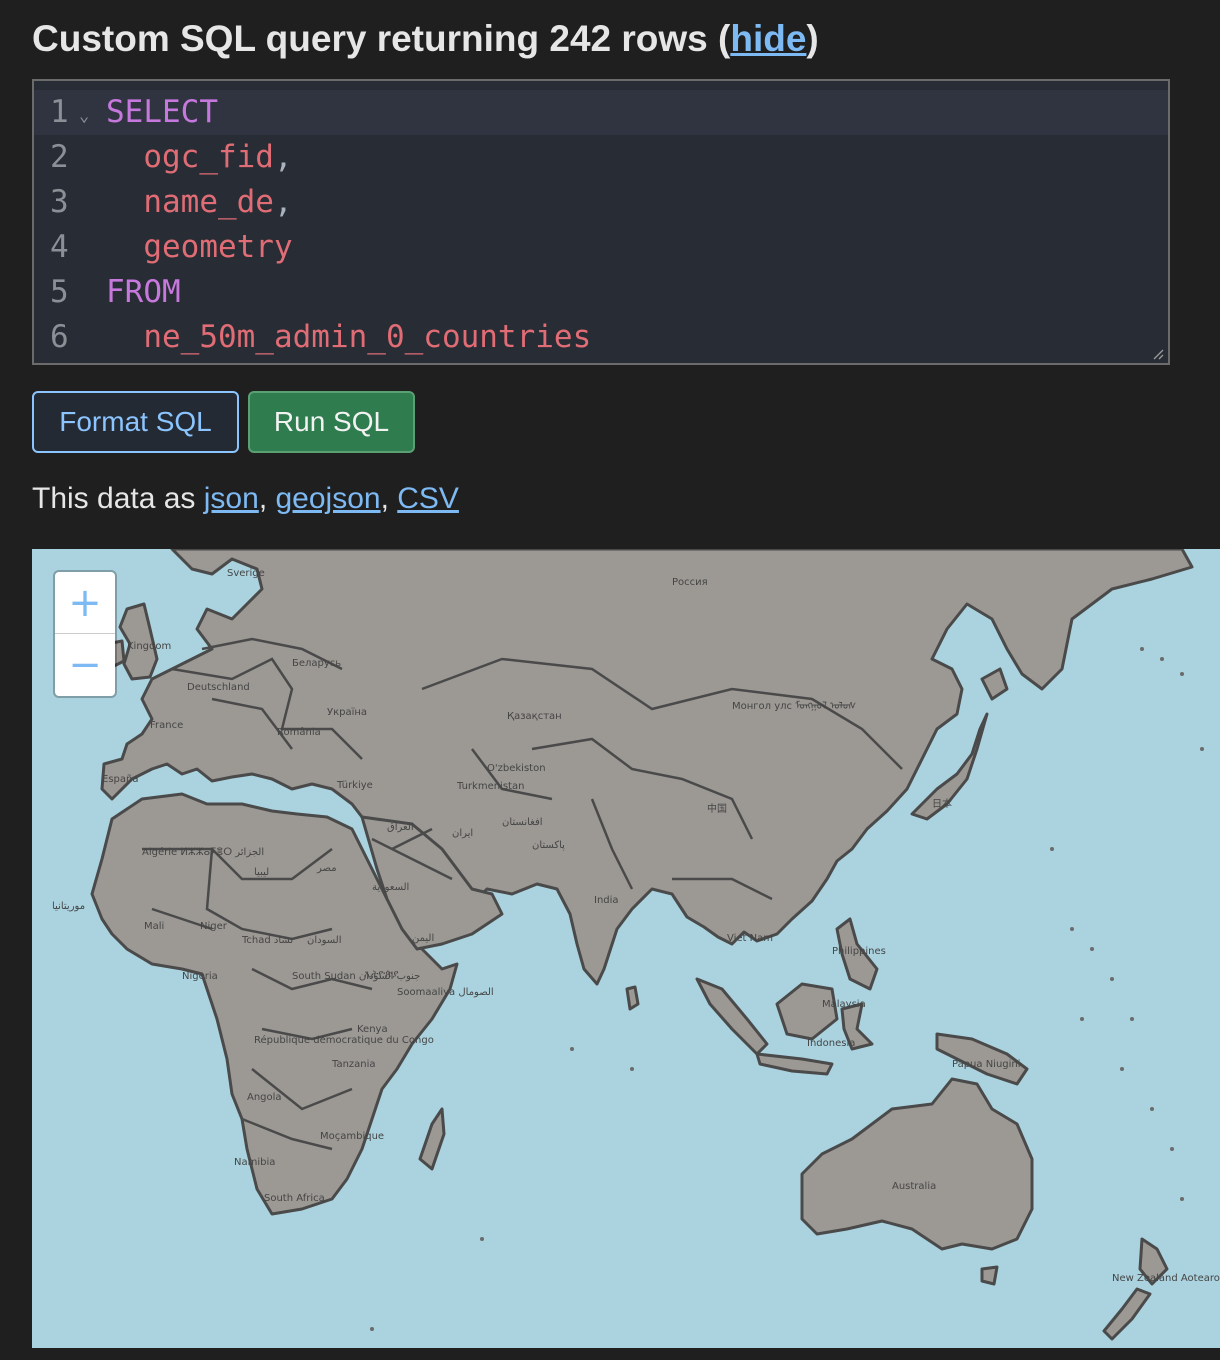  I want to click on map-country-label: O'zbekiston, so click(516, 768).